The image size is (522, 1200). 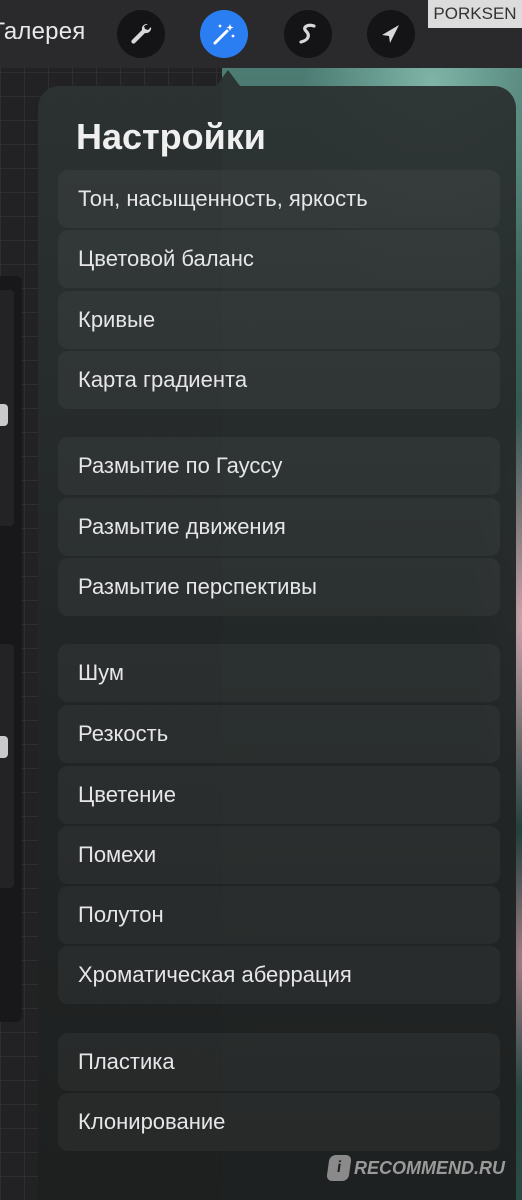 I want to click on menu-item-hue-saturation-brightness: Тон, насыщенность, яркость, so click(x=279, y=199).